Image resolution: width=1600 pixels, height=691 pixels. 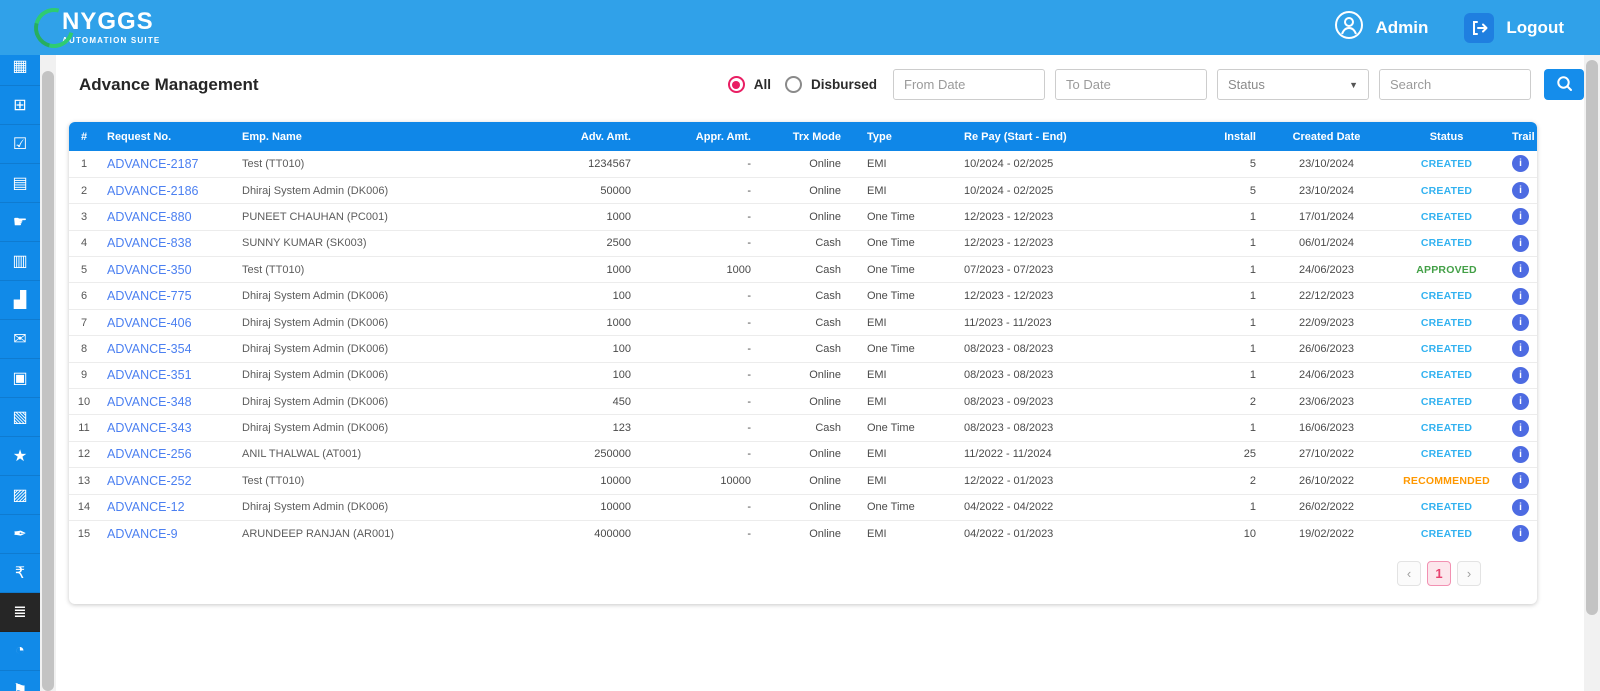 I want to click on request-number-link: ADVANCE-2186, so click(x=152, y=191).